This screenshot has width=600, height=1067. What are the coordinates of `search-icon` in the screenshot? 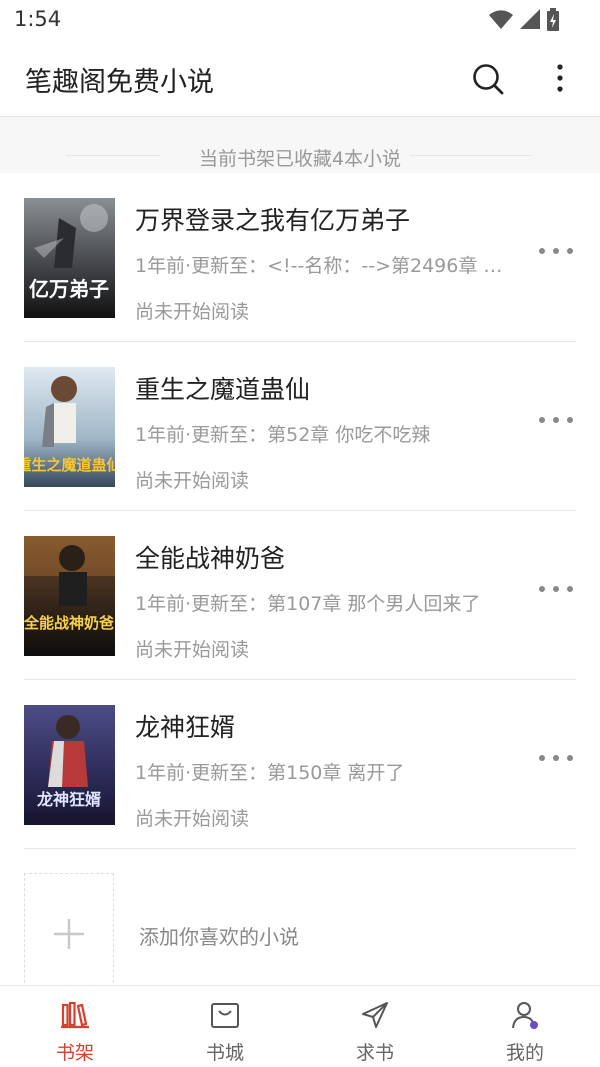 It's located at (488, 79).